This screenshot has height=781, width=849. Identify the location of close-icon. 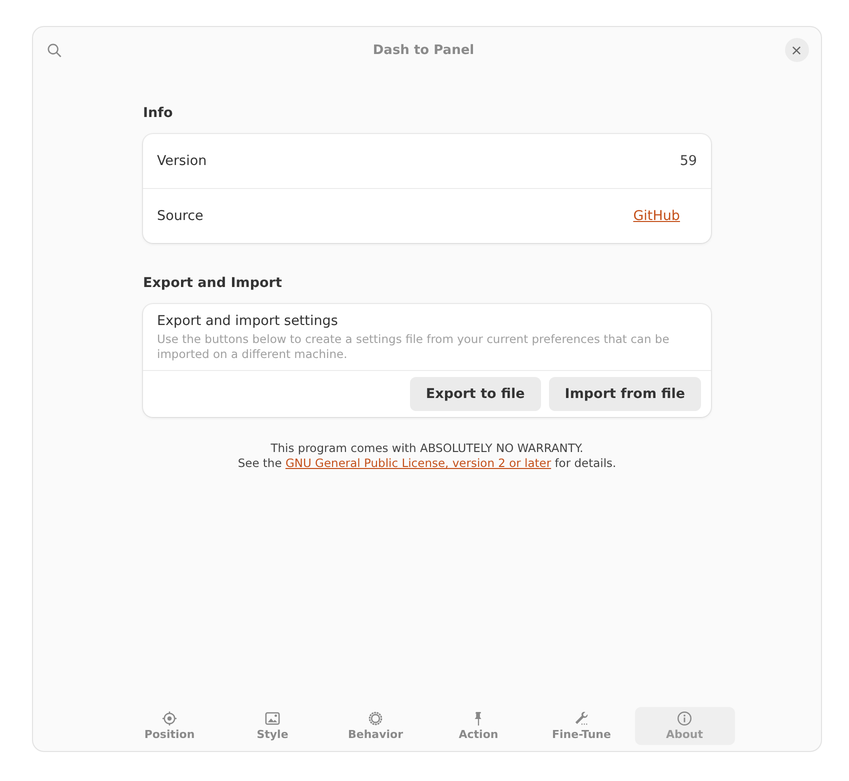
(797, 50).